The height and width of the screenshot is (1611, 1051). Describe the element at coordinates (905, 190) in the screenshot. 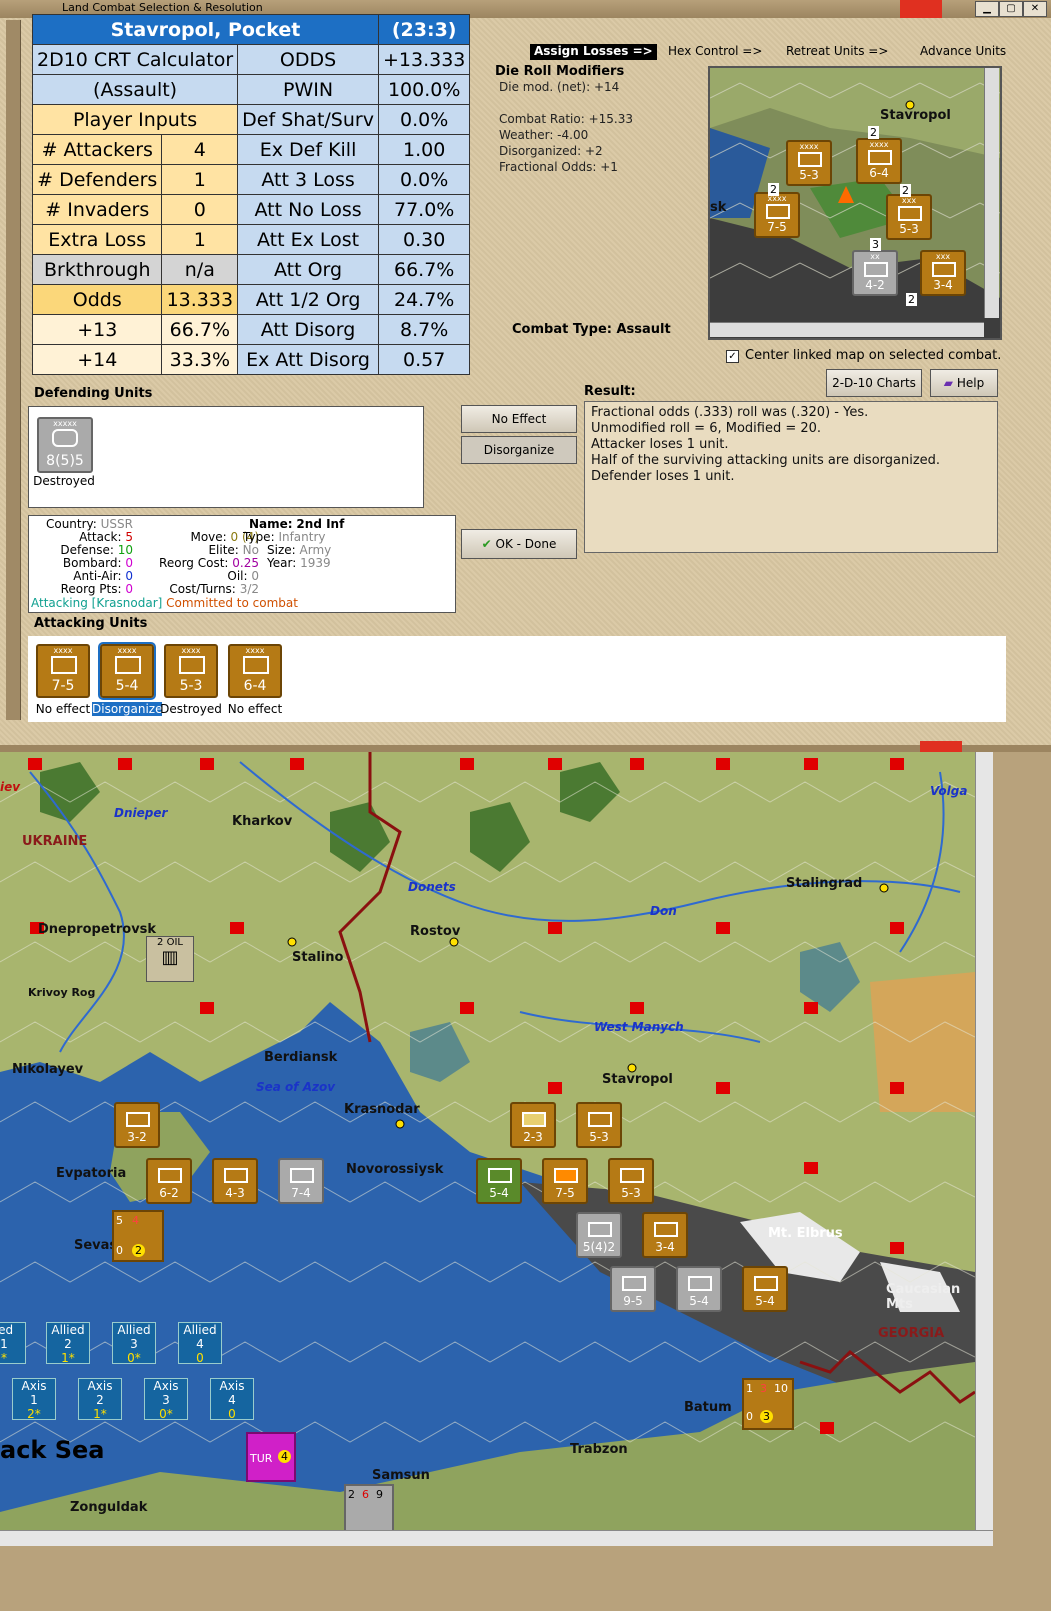

I see `stack-count-badge: 2` at that location.